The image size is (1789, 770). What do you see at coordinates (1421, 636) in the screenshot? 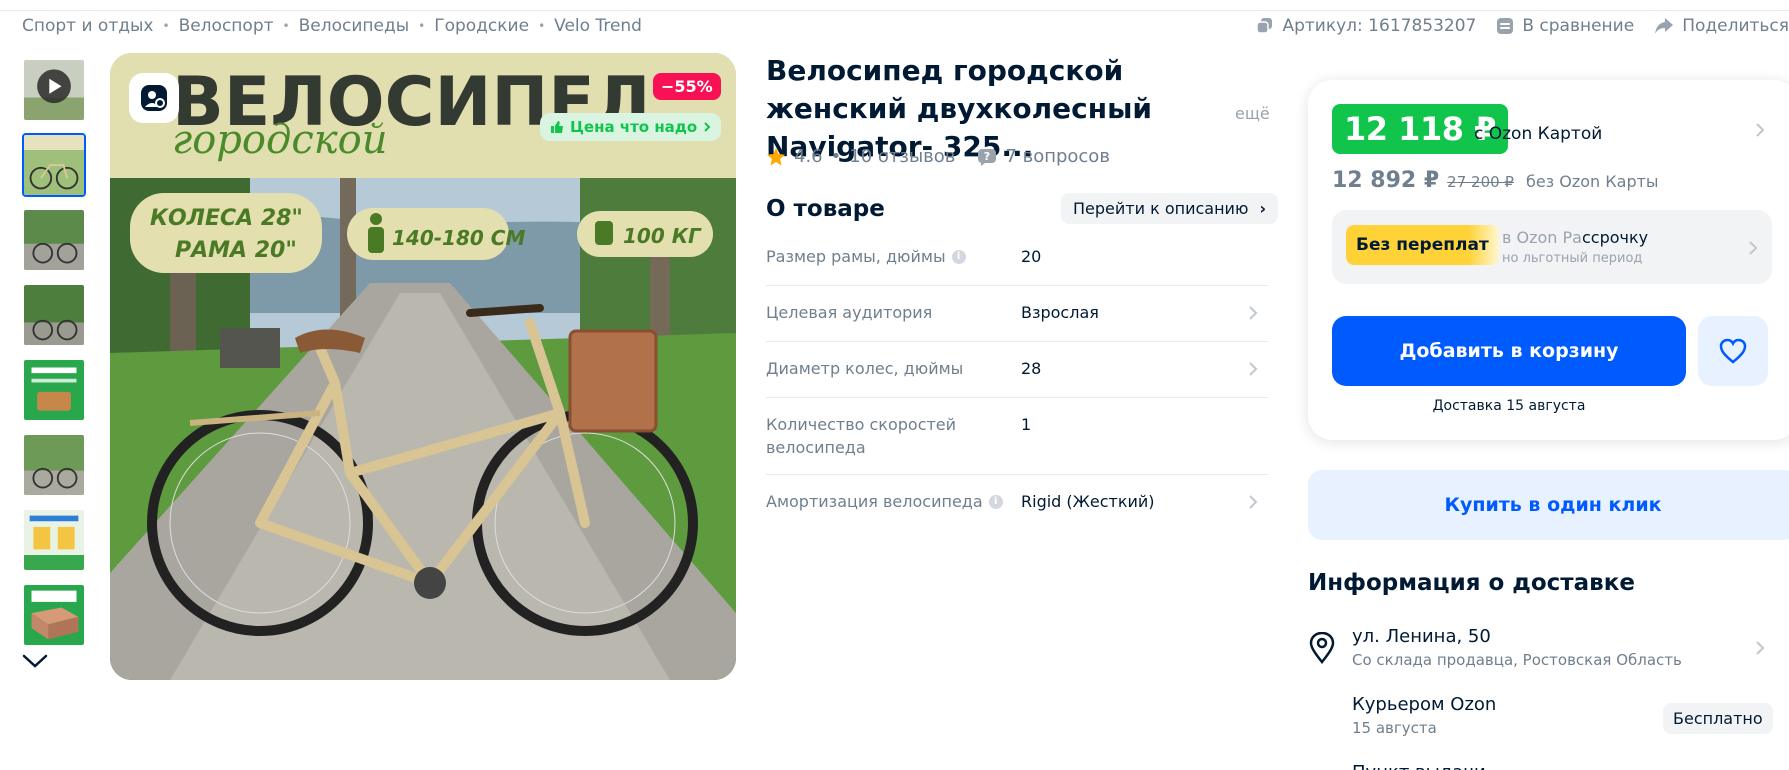
I see `address-text: ул. Ленина, 50` at bounding box center [1421, 636].